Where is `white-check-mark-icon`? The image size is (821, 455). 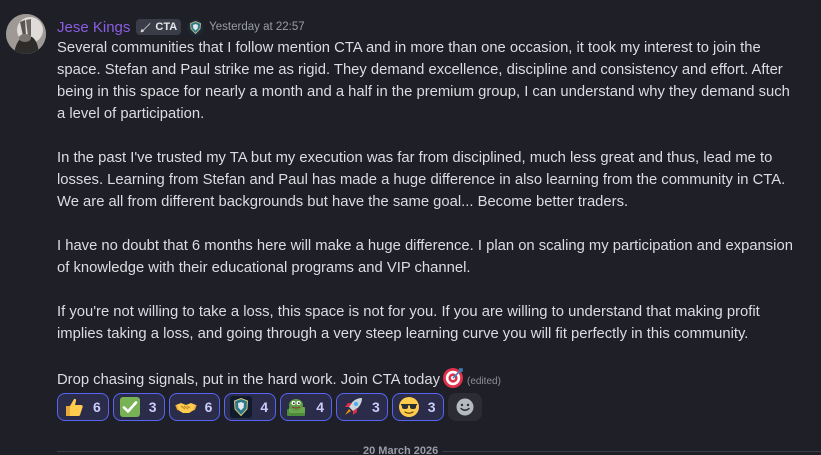 white-check-mark-icon is located at coordinates (129, 407).